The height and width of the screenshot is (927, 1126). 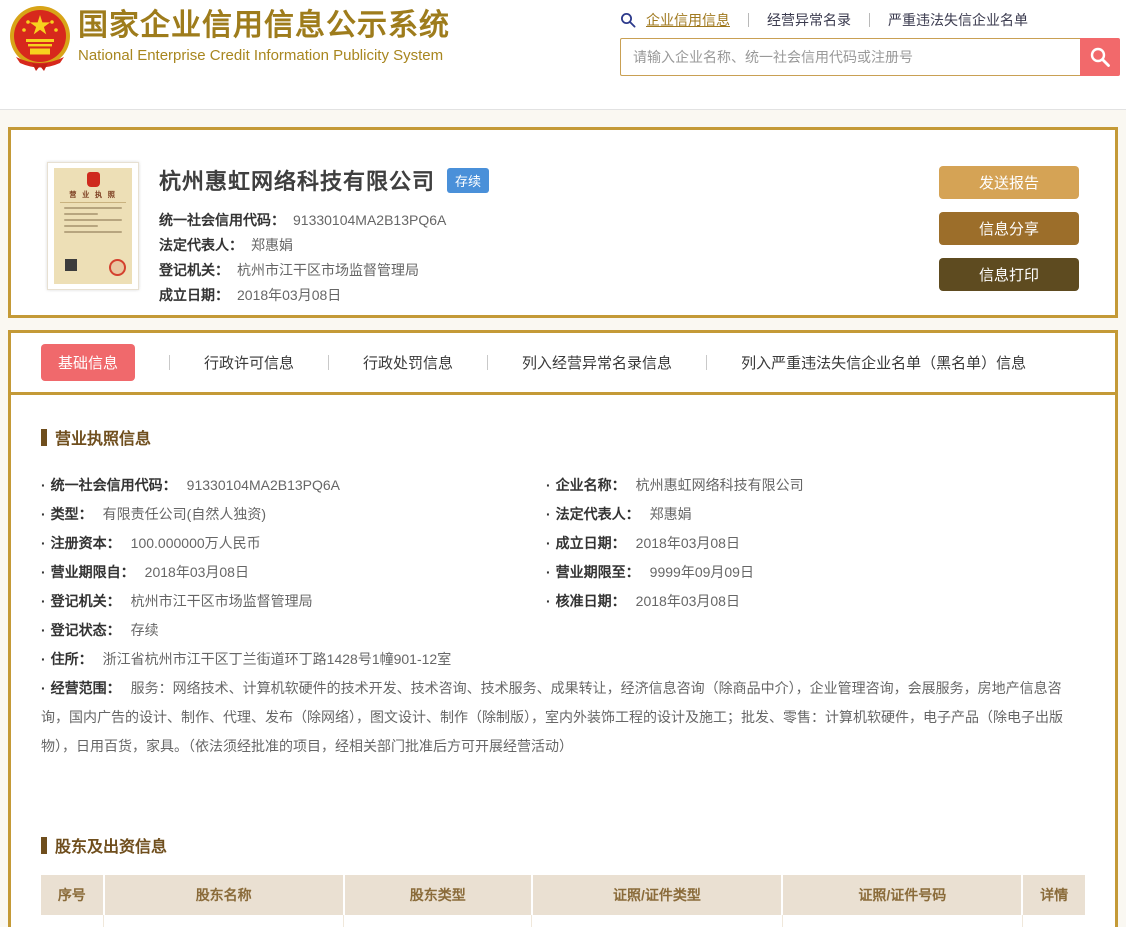 I want to click on summary-field-credit-code: 统一社会信用代码： 91330104MA2B13PQ6A, so click(x=303, y=220).